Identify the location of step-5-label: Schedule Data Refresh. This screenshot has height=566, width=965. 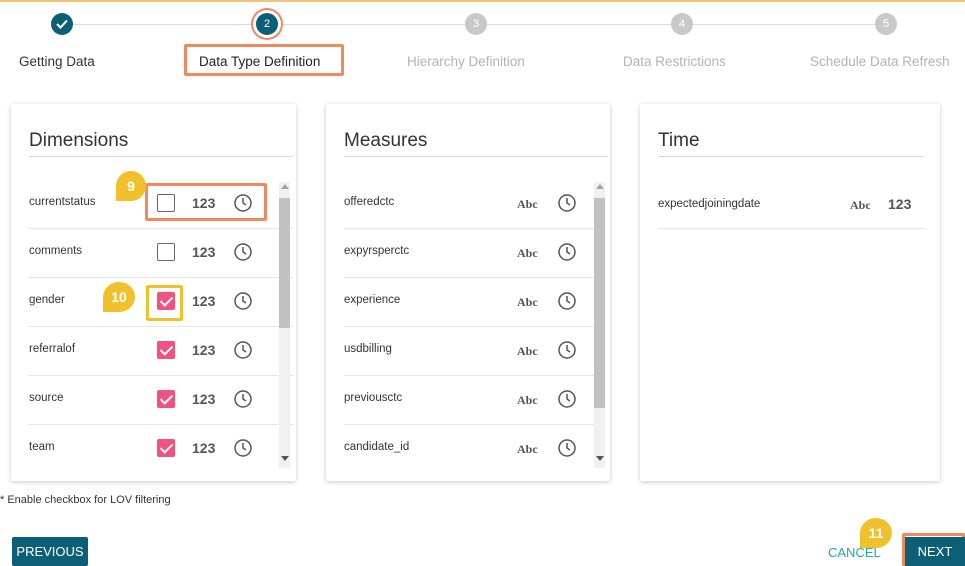
(880, 61).